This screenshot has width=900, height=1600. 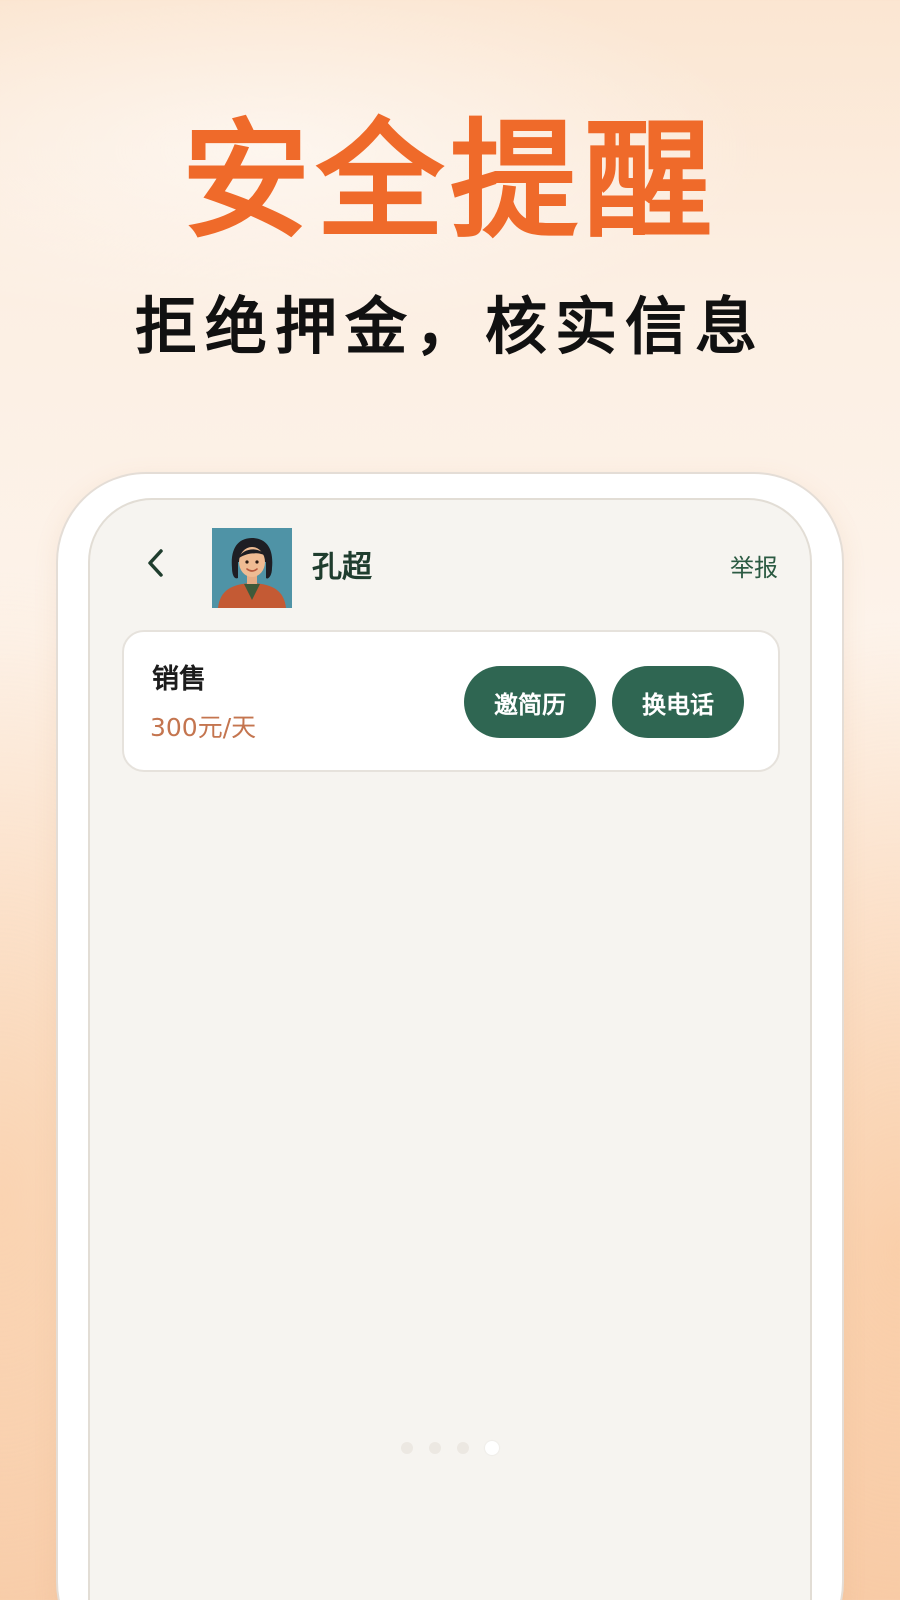 I want to click on promo-subline: 拒绝押金，核实信息, so click(x=449, y=326).